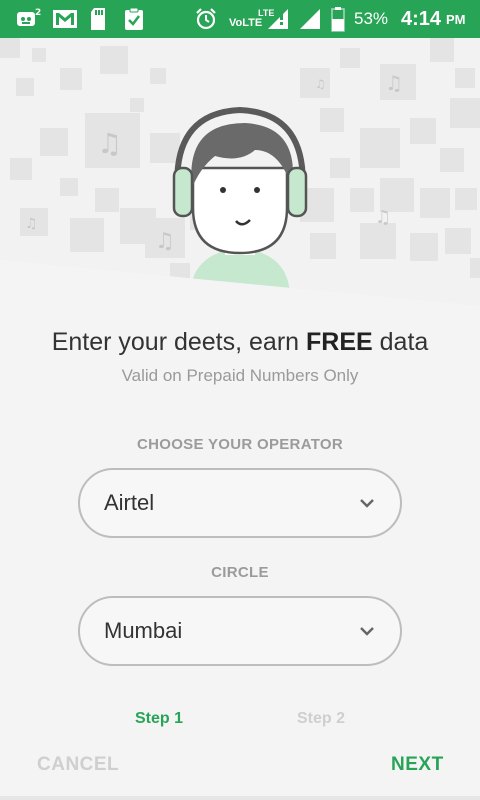 The width and height of the screenshot is (480, 800). What do you see at coordinates (421, 19) in the screenshot?
I see `clock-time: 4:14` at bounding box center [421, 19].